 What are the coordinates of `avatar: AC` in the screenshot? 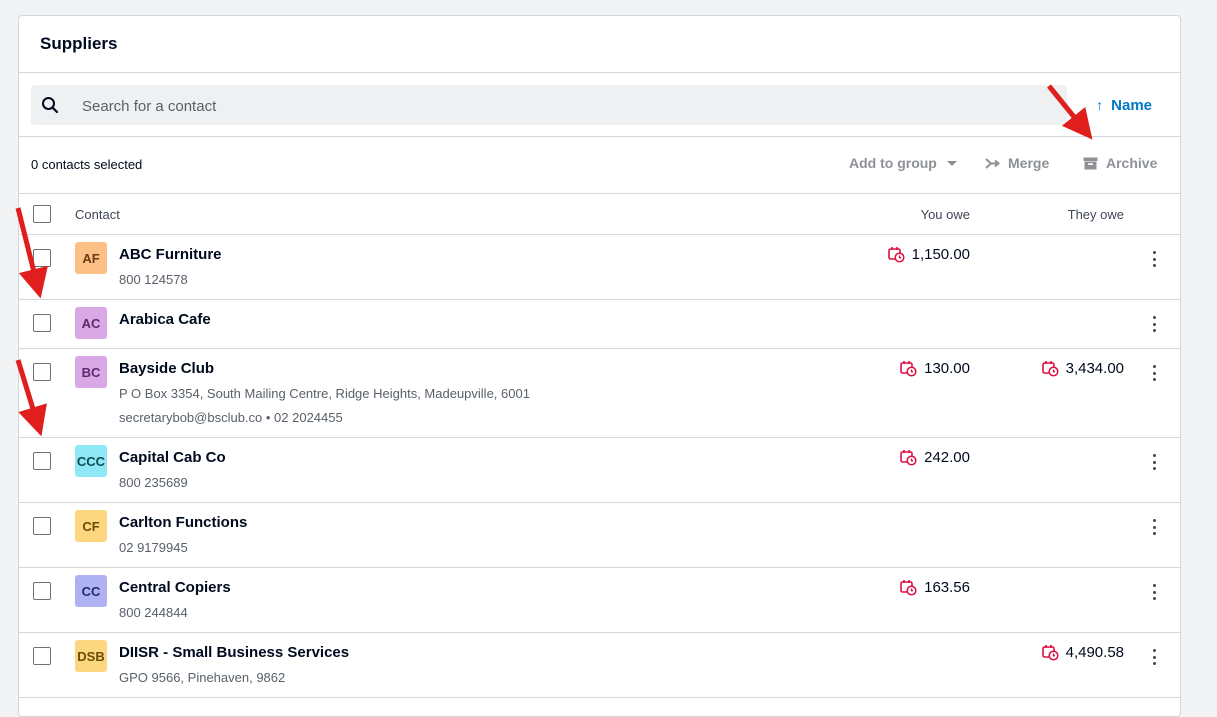 It's located at (91, 323).